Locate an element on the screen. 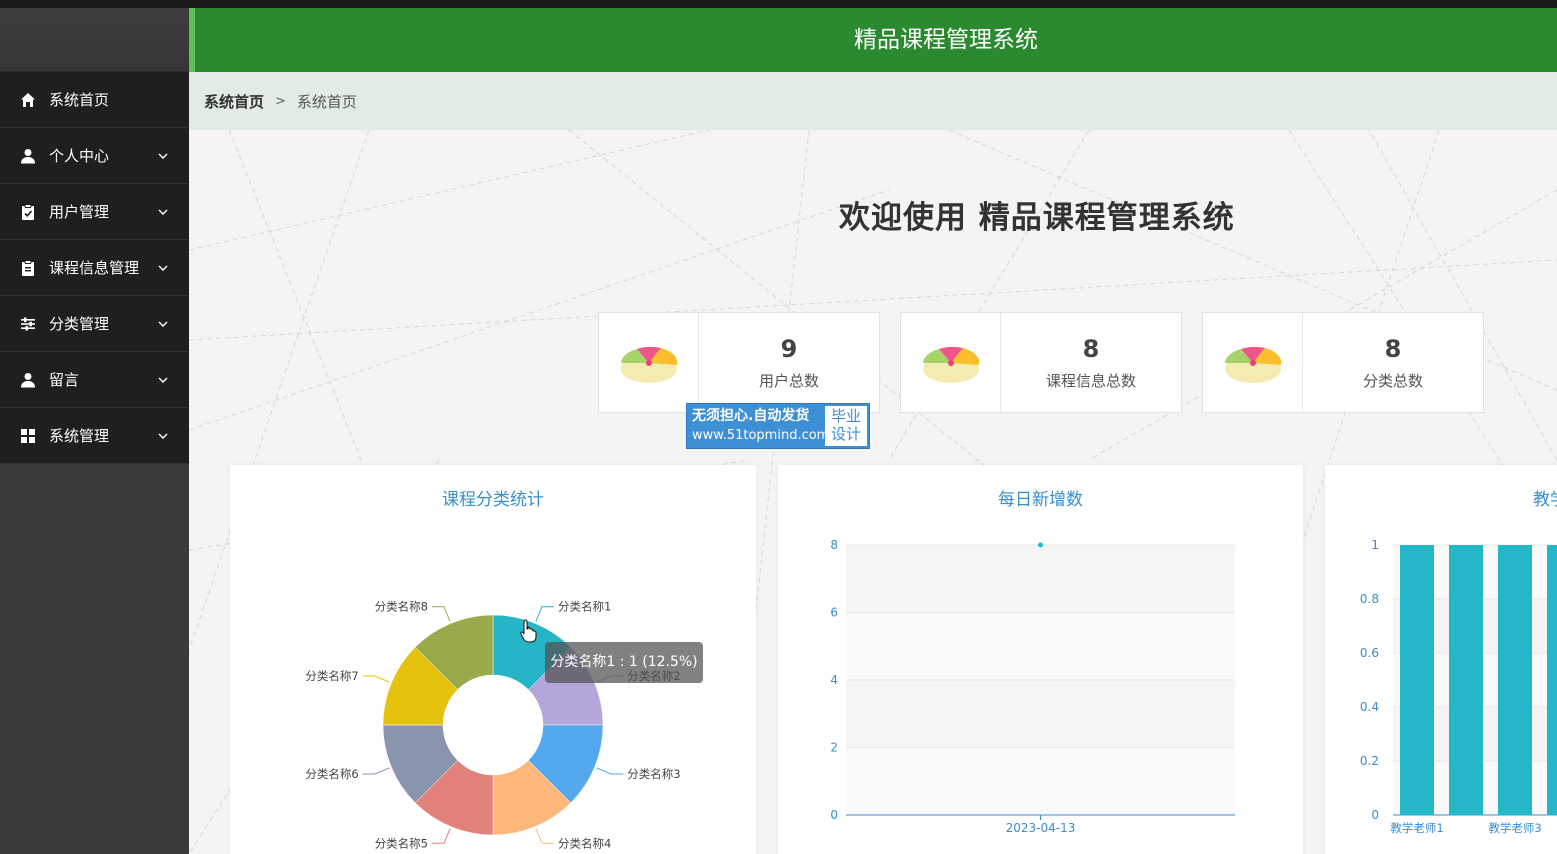  chart-tooltip: 分类名称1 : 1 (12.5%) is located at coordinates (624, 662).